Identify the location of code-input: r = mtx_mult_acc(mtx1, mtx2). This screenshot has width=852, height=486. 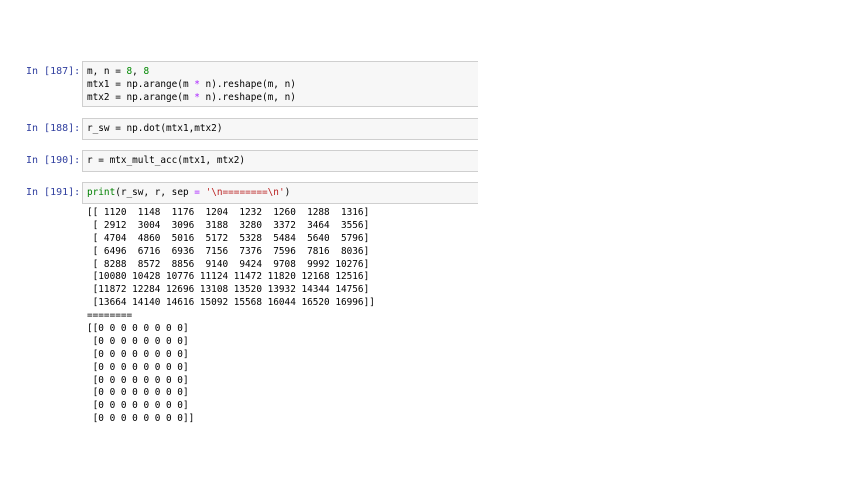
(280, 161).